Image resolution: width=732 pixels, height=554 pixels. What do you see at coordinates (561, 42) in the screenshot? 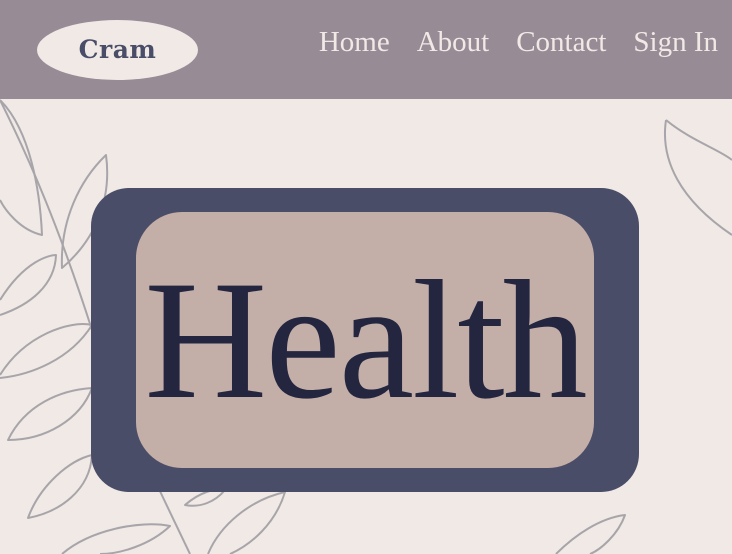
I see `nav-contact-link: Contact` at bounding box center [561, 42].